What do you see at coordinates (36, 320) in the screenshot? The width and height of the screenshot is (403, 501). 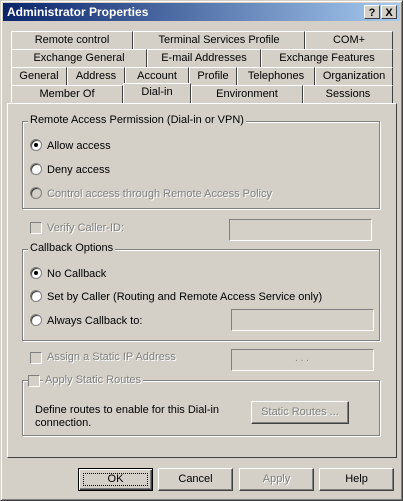 I see `always-callback-radio` at bounding box center [36, 320].